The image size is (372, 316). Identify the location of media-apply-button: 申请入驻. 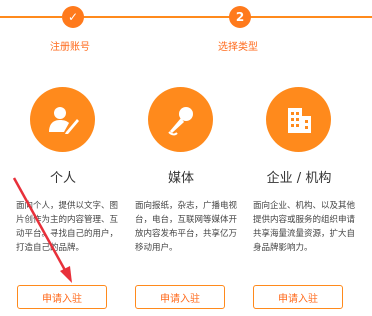
(180, 297).